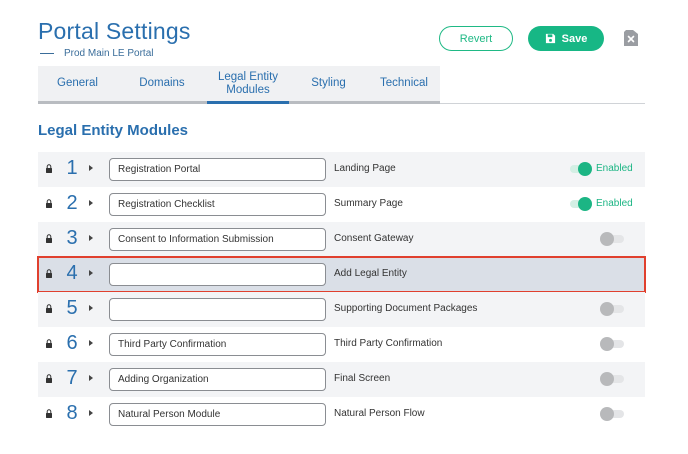  I want to click on module-number: 3, so click(72, 238).